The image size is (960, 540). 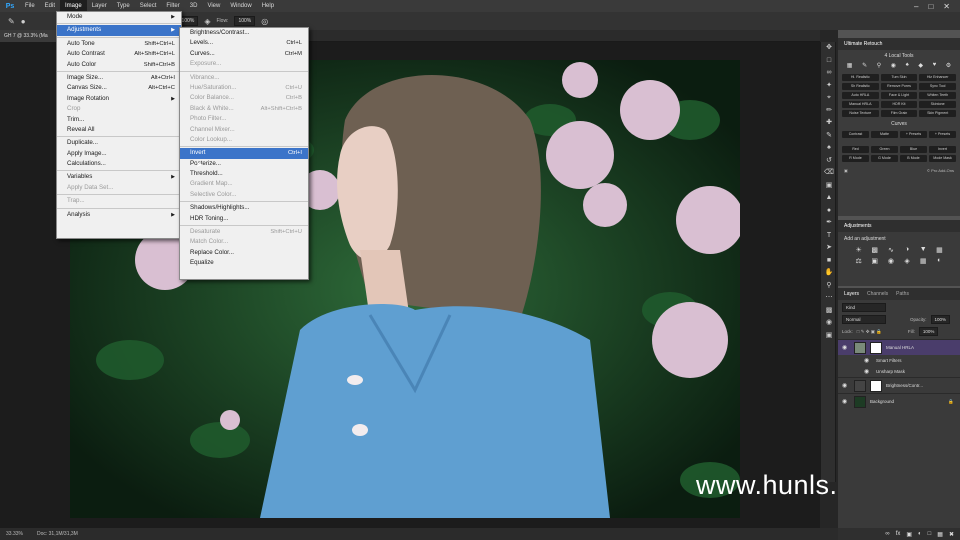 What do you see at coordinates (935, 65) in the screenshot?
I see `heart-icon: ♥` at bounding box center [935, 65].